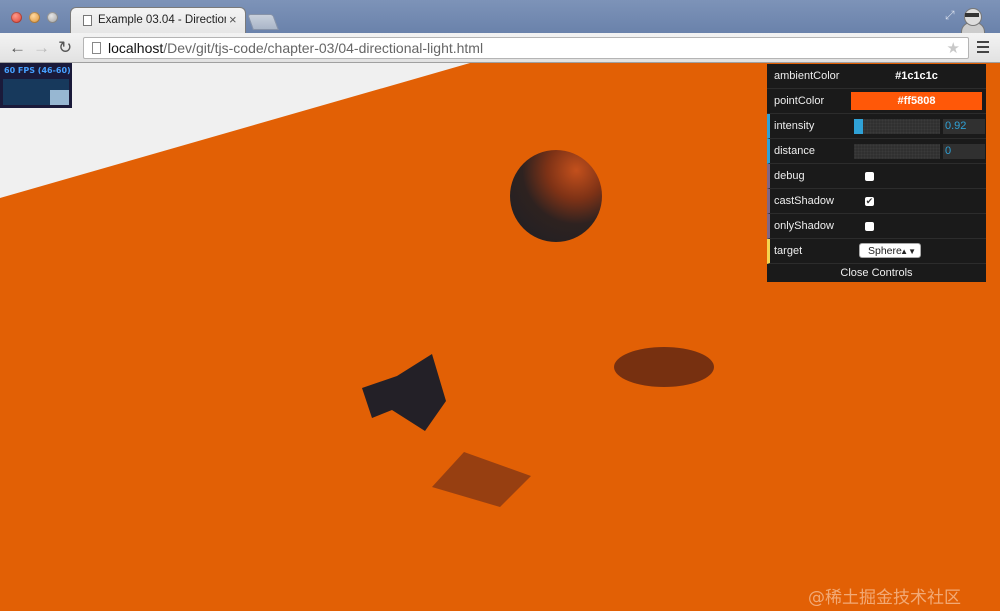 This screenshot has height=611, width=1000. I want to click on fps-graph-bar, so click(59, 97).